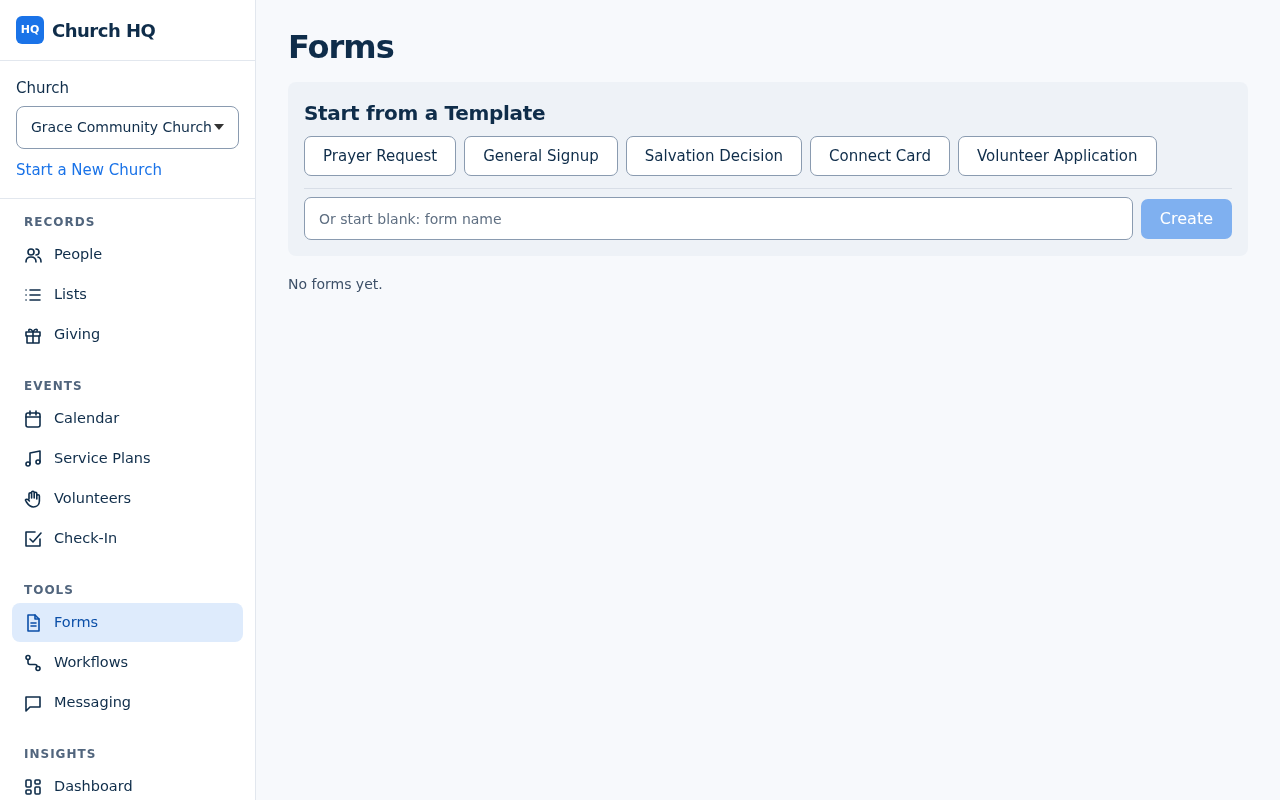 Image resolution: width=1280 pixels, height=800 pixels. Describe the element at coordinates (425, 114) in the screenshot. I see `panel-title: Start from a Template` at that location.